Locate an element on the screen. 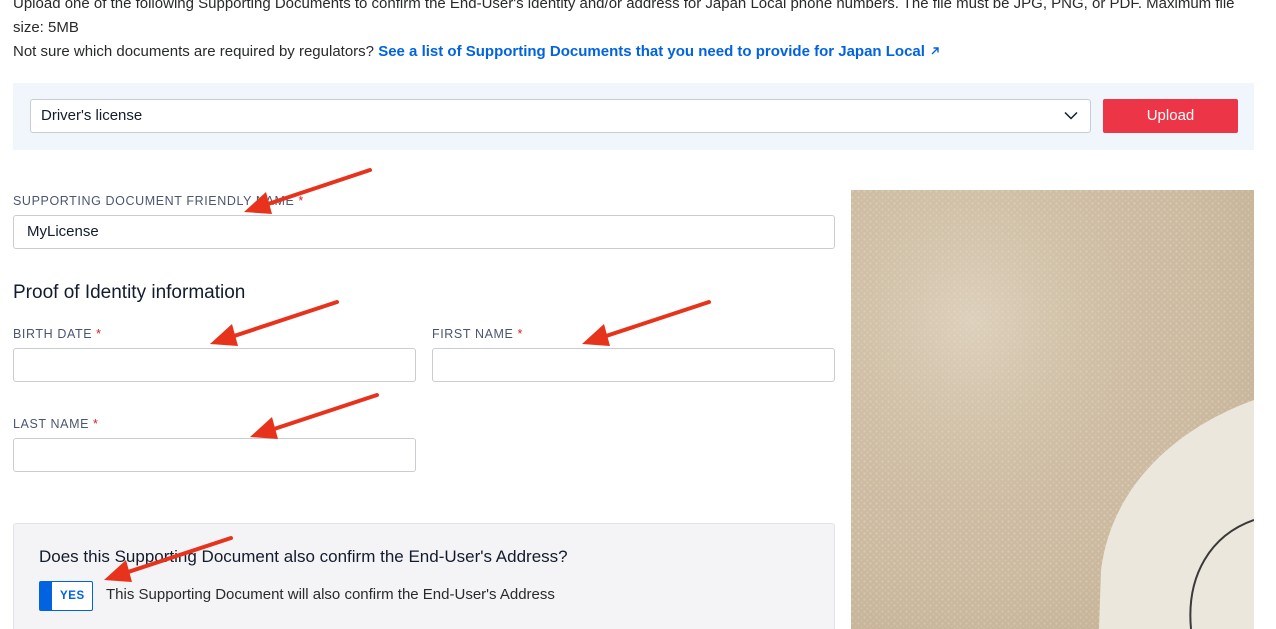 Image resolution: width=1276 pixels, height=629 pixels. proof-of-identity-title: Proof of Identity information is located at coordinates (129, 292).